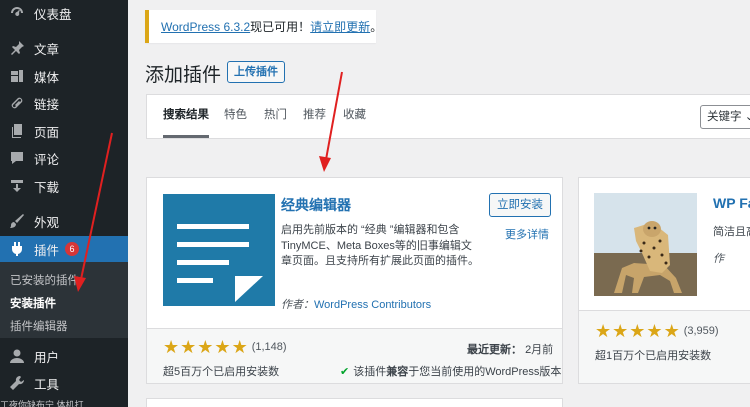 The width and height of the screenshot is (750, 407). Describe the element at coordinates (17, 13) in the screenshot. I see `dashboard-icon` at that location.